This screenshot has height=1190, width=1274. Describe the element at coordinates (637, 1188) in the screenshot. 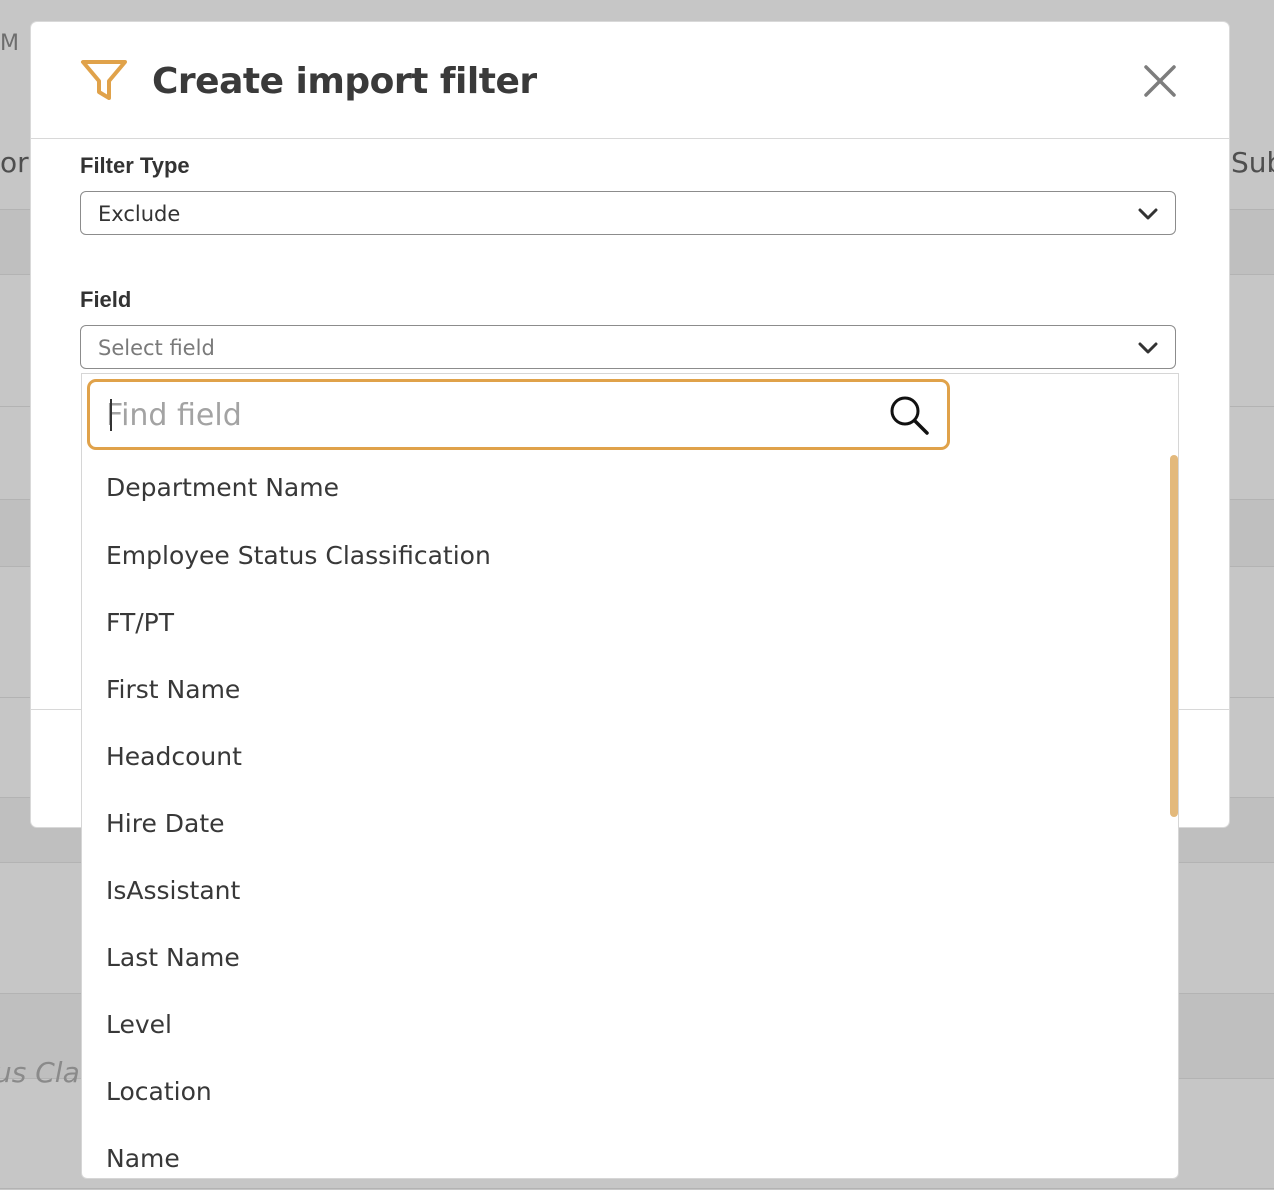

I see `background-divider` at that location.